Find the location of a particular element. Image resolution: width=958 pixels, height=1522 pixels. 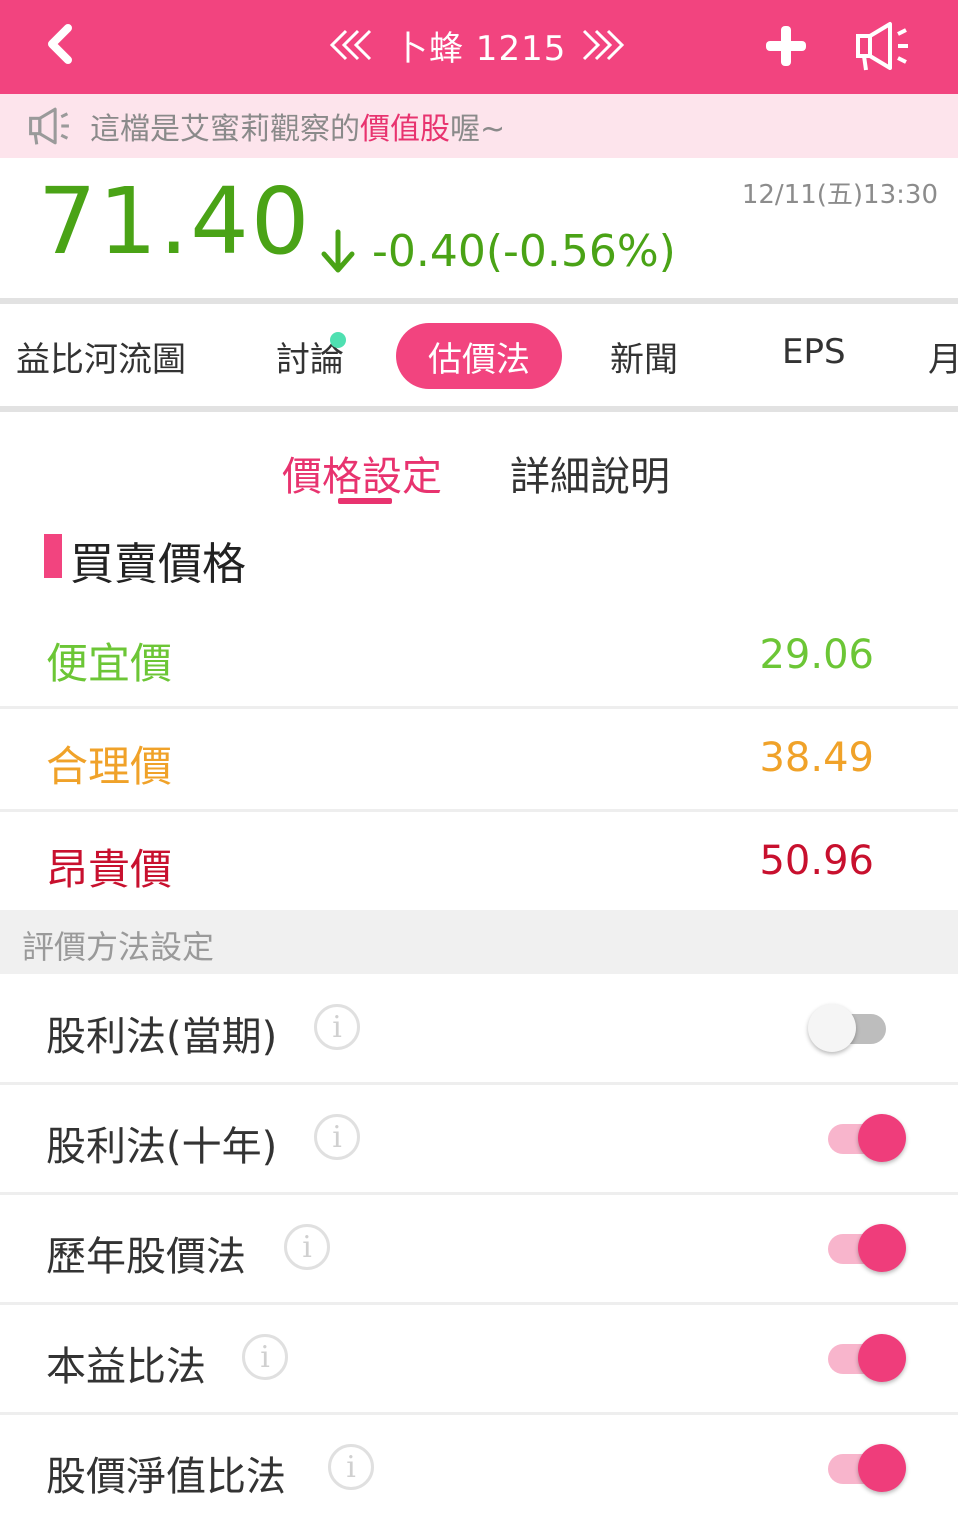

tab-valuation: 估價法 is located at coordinates (479, 356).